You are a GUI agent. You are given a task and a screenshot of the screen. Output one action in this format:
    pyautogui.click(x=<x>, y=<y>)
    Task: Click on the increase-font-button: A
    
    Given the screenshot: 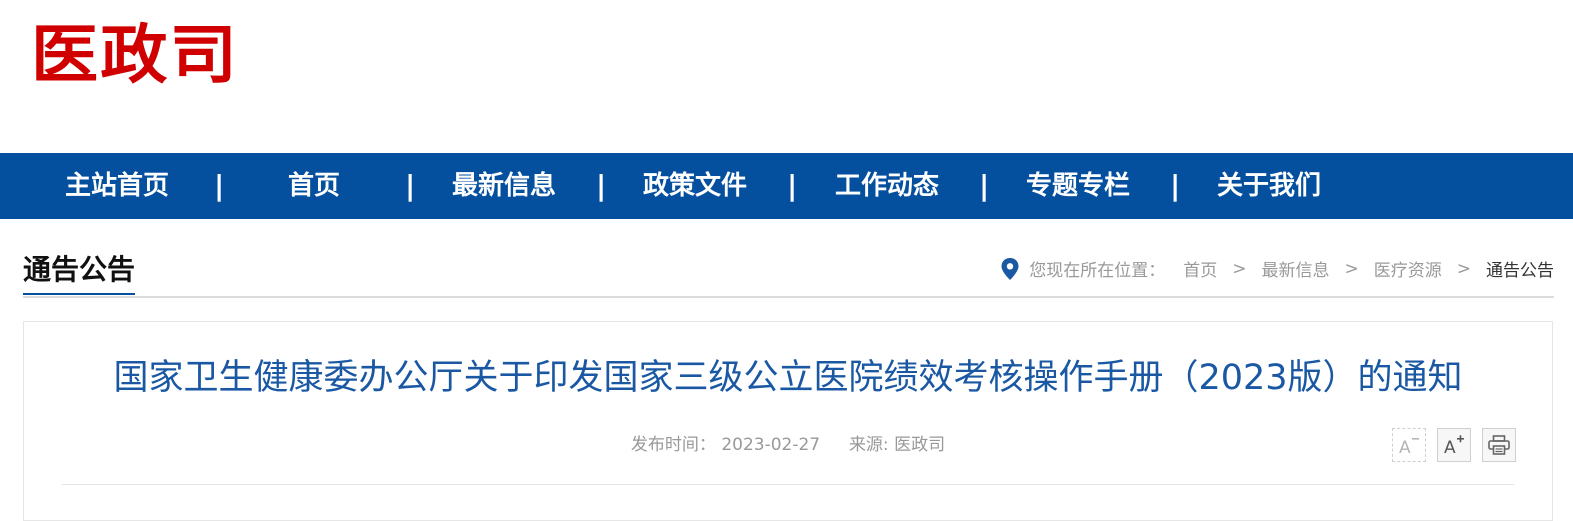 What is the action you would take?
    pyautogui.click(x=1454, y=445)
    